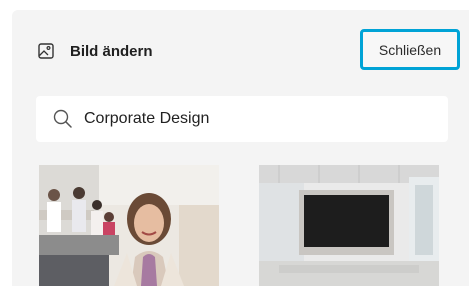  Describe the element at coordinates (63, 119) in the screenshot. I see `search-icon` at that location.